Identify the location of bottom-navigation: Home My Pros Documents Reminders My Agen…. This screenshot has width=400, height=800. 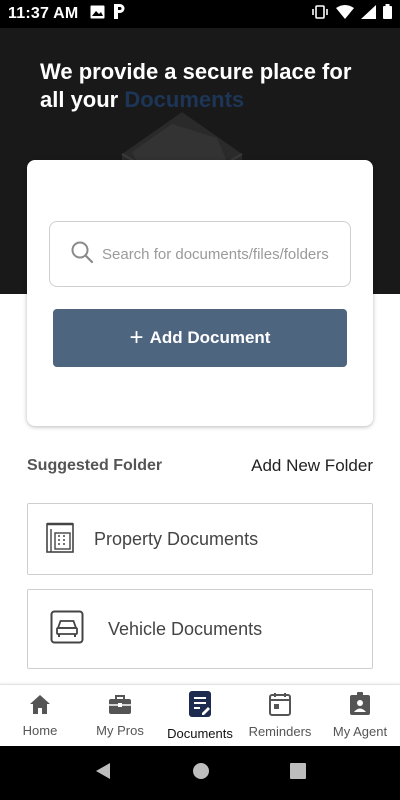
(200, 715).